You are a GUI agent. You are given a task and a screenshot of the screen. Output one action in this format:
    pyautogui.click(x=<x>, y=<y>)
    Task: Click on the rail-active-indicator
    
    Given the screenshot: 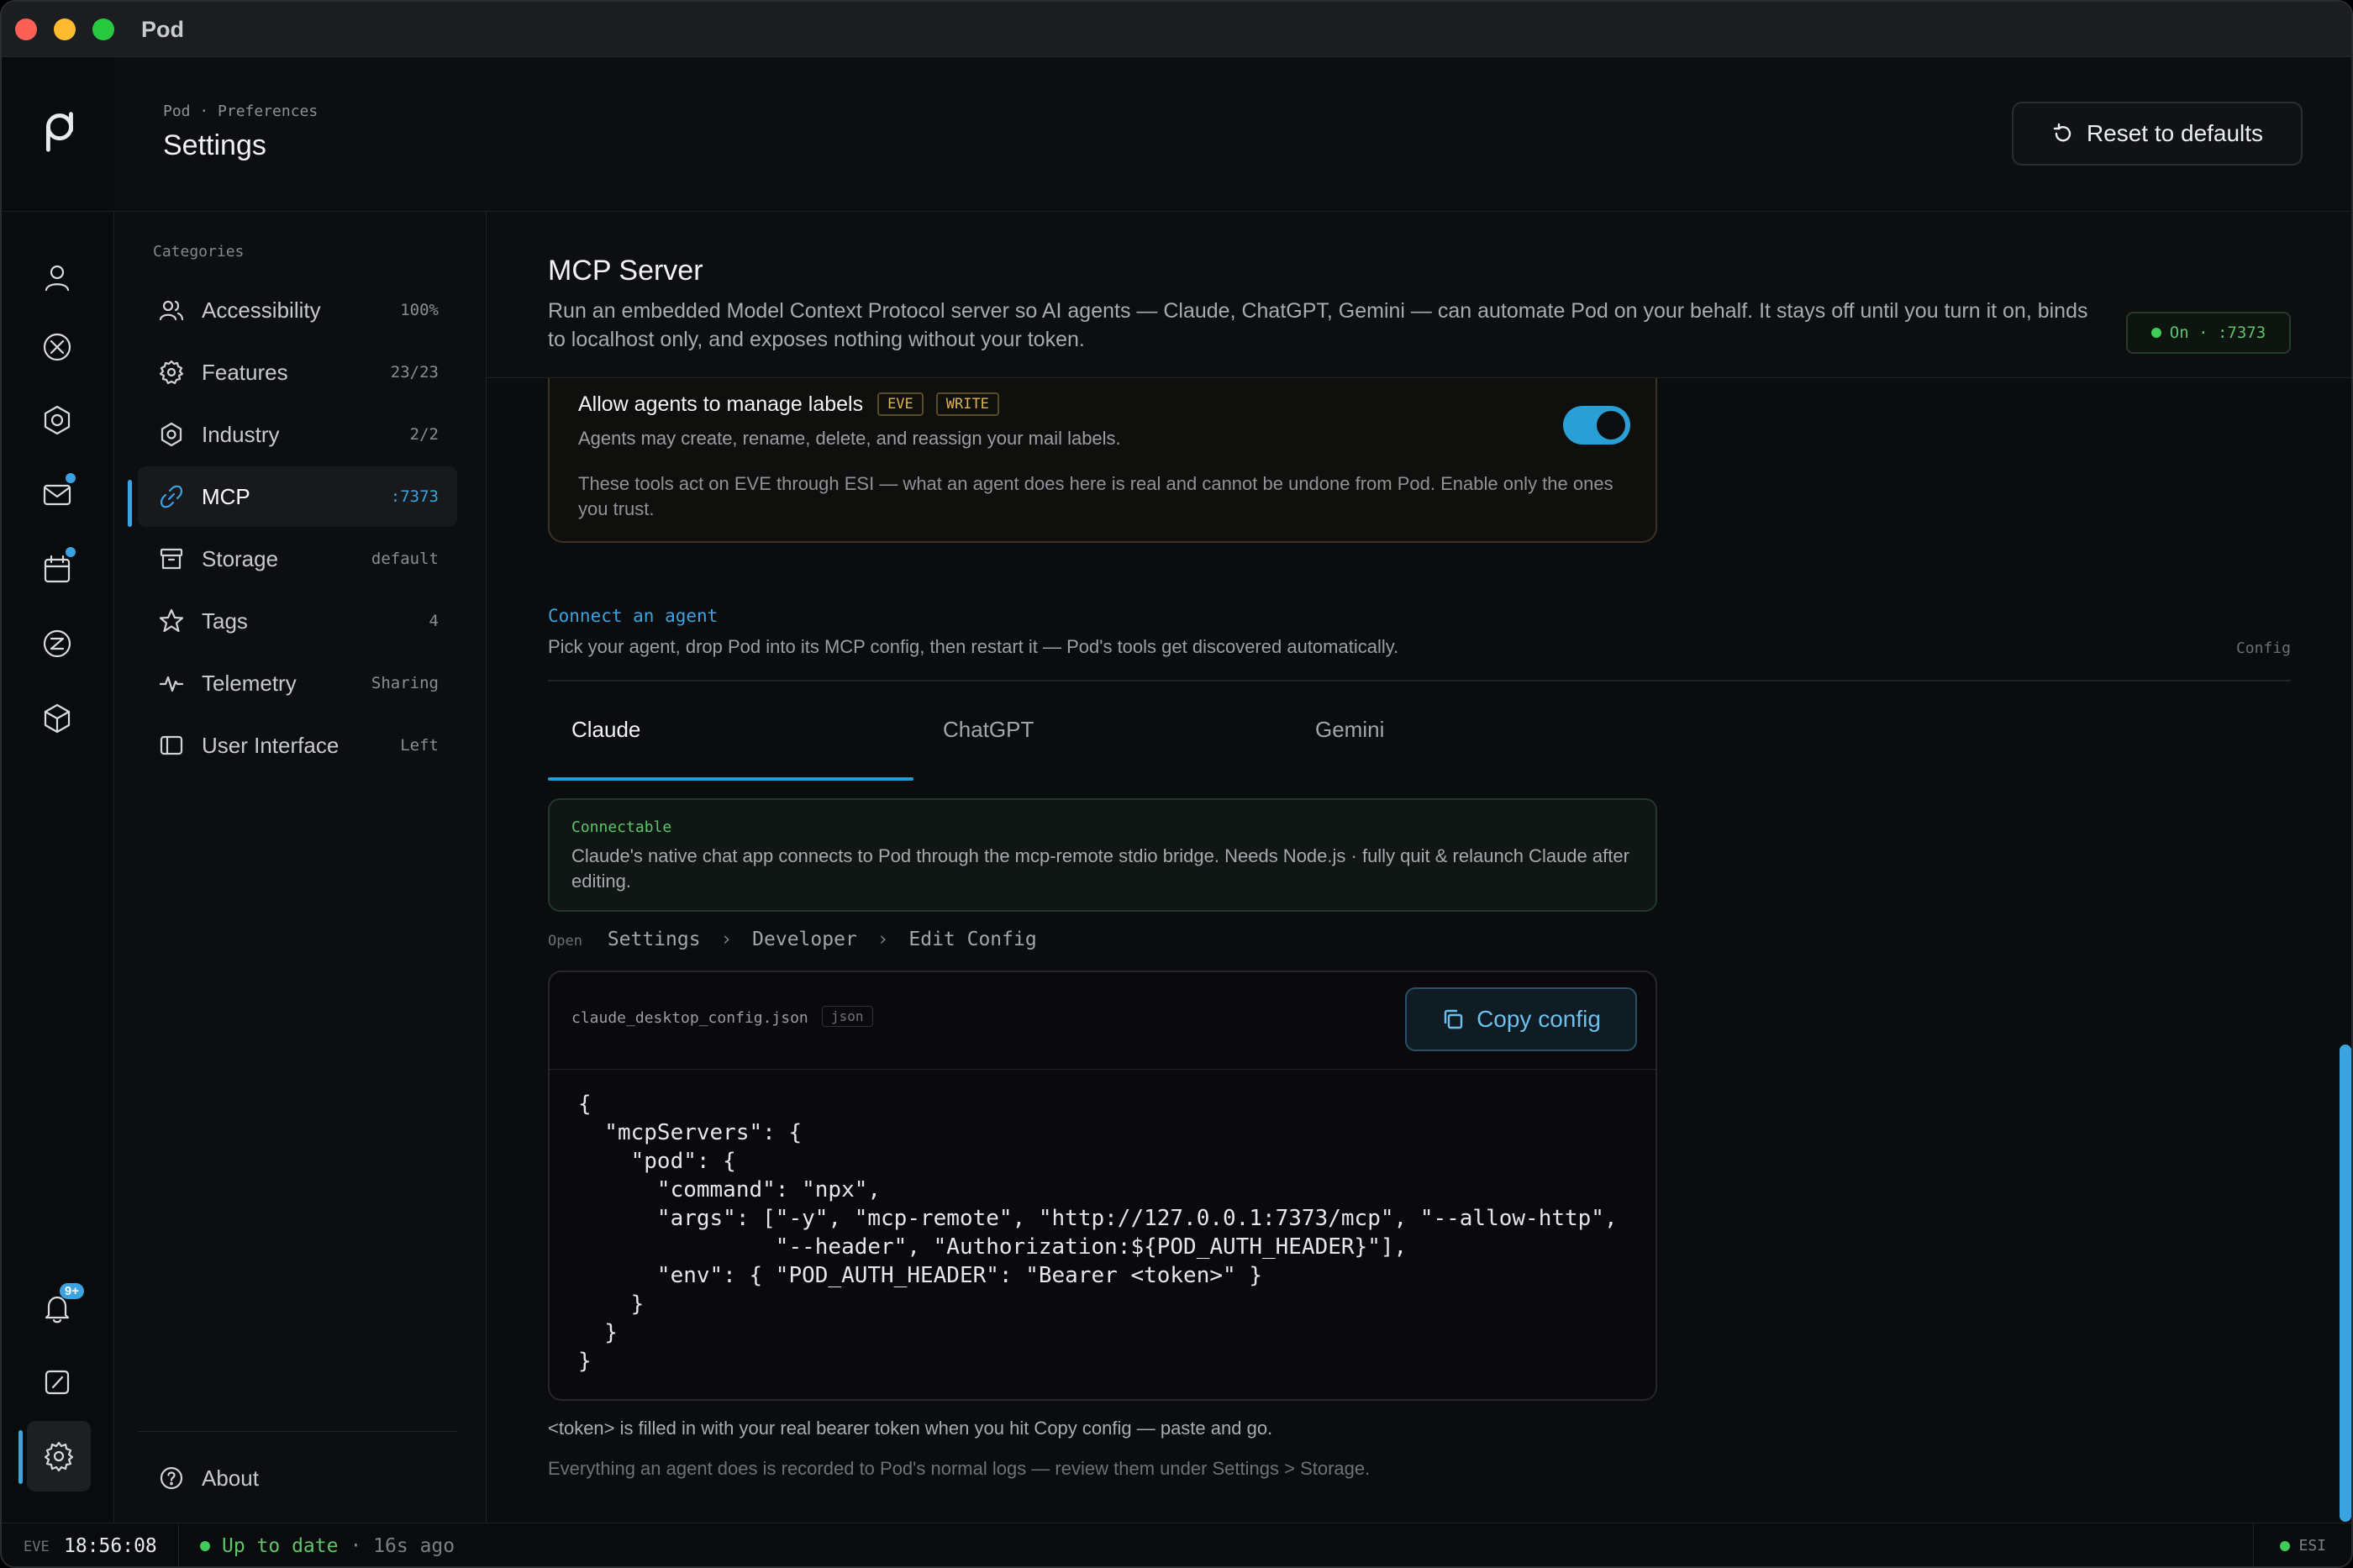 What is the action you would take?
    pyautogui.click(x=20, y=1457)
    